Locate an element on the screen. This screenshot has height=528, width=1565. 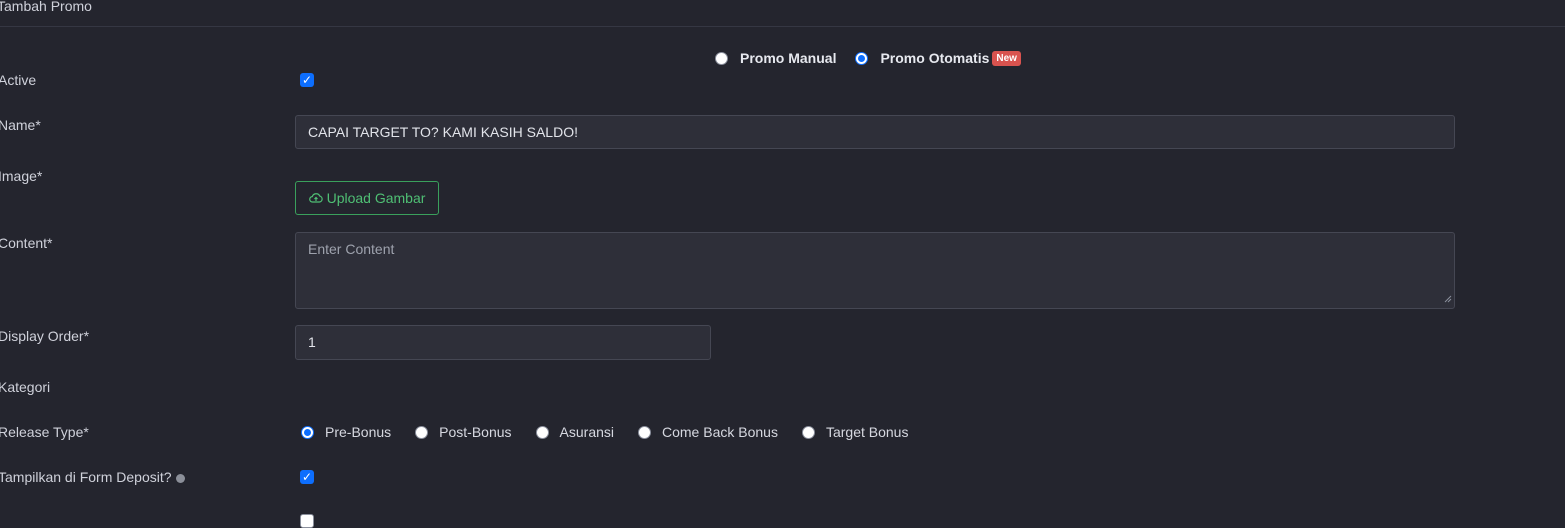
release-option-pre-bonus: Pre-Bonus is located at coordinates (346, 432).